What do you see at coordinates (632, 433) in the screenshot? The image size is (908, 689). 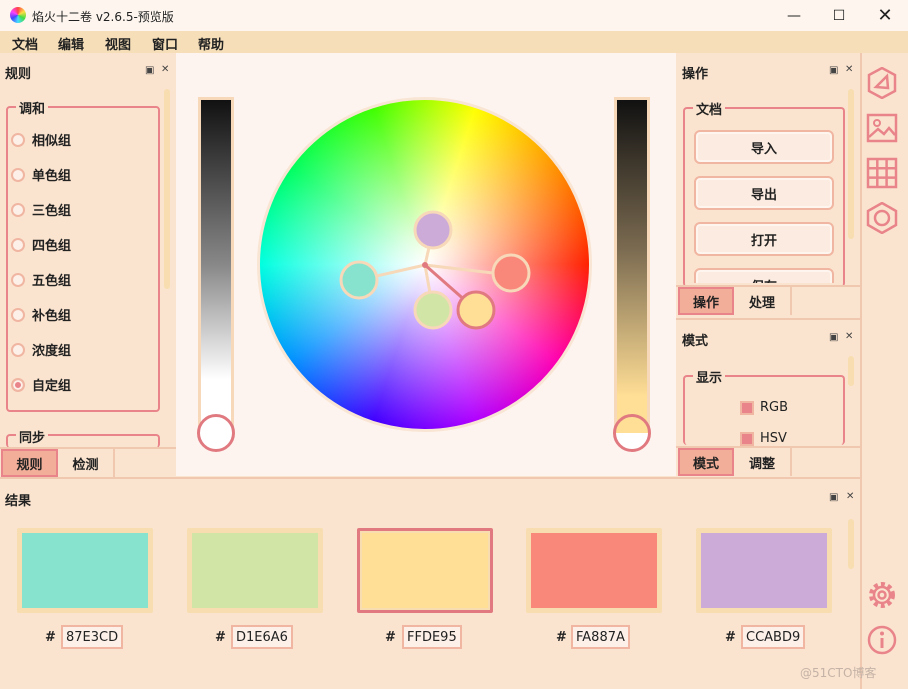 I see `saturation-slider-handle` at bounding box center [632, 433].